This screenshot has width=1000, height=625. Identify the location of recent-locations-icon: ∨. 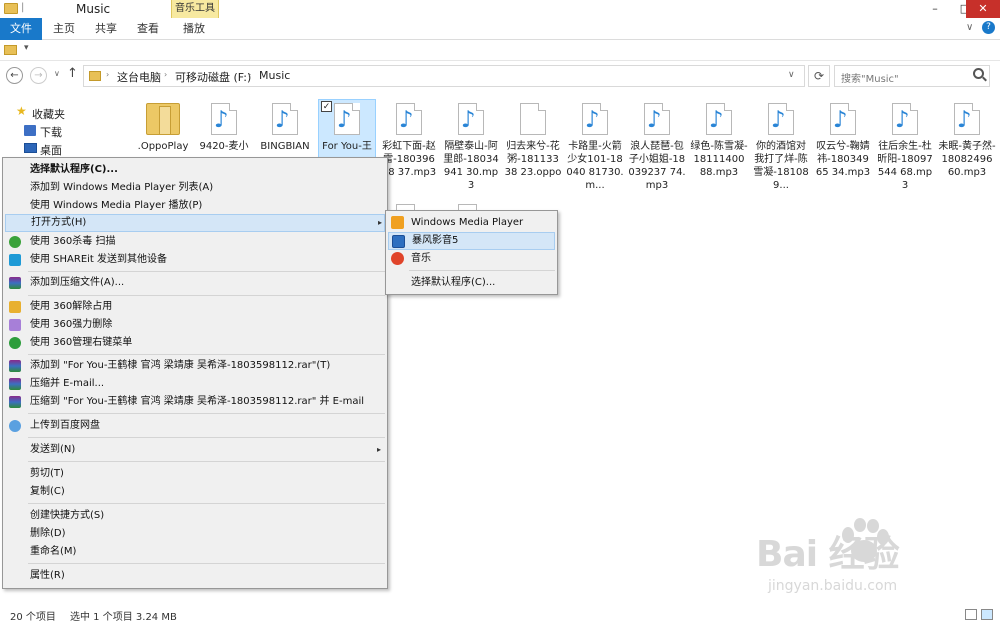
(57, 73).